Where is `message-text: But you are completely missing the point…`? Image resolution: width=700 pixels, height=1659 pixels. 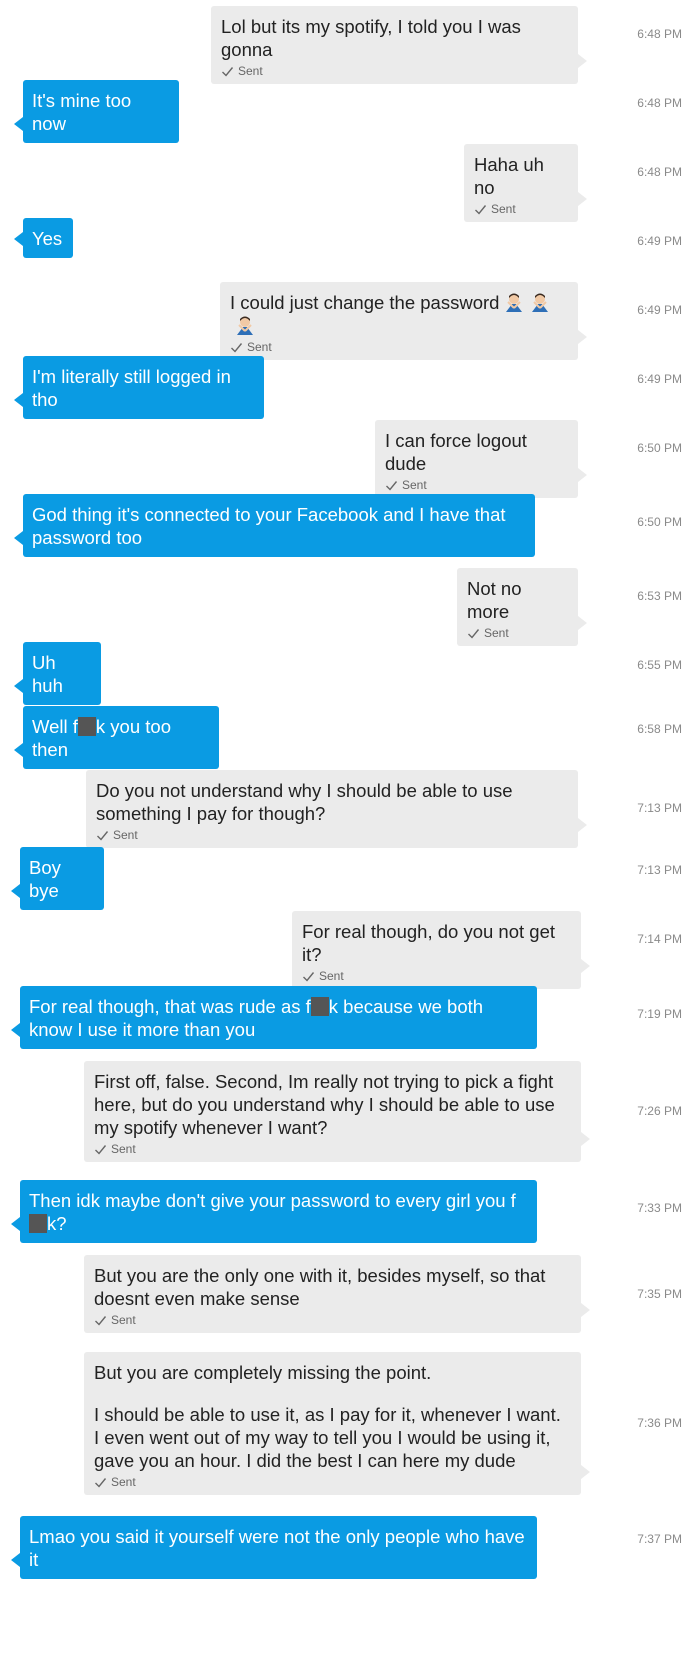
message-text: But you are completely missing the point… is located at coordinates (263, 1372).